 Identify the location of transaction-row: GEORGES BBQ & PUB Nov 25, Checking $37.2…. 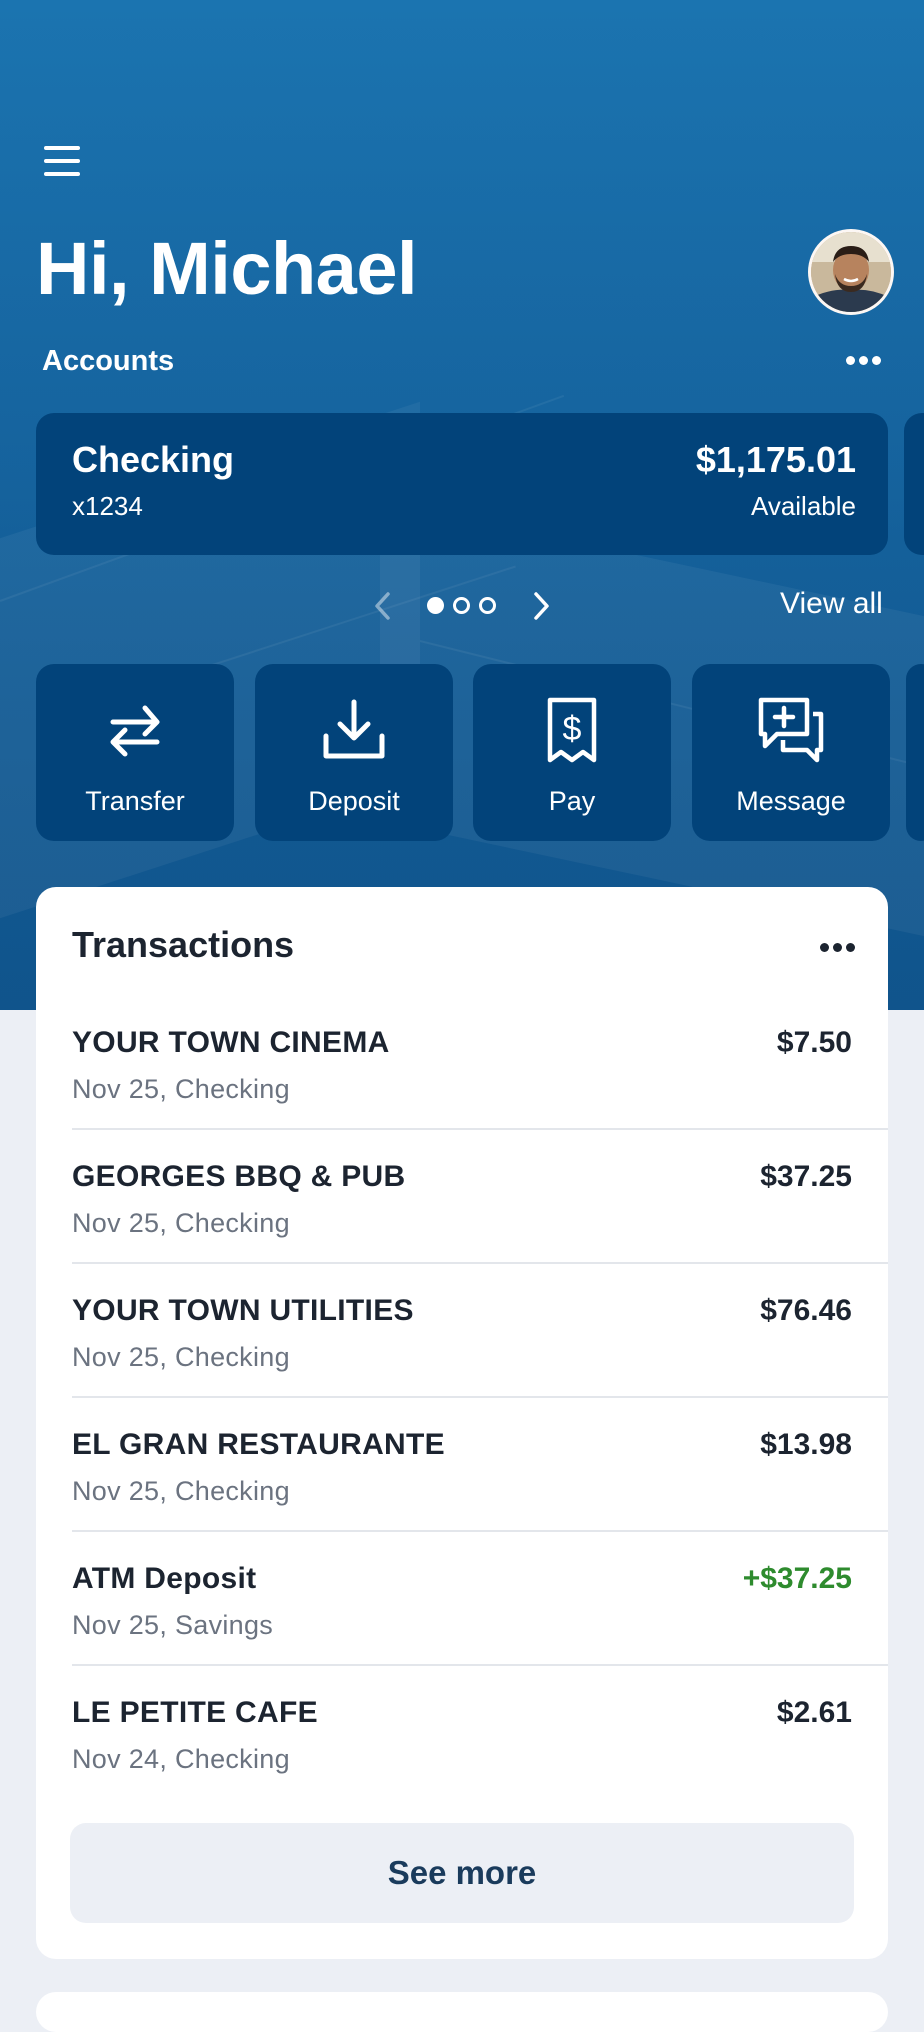
(480, 1196).